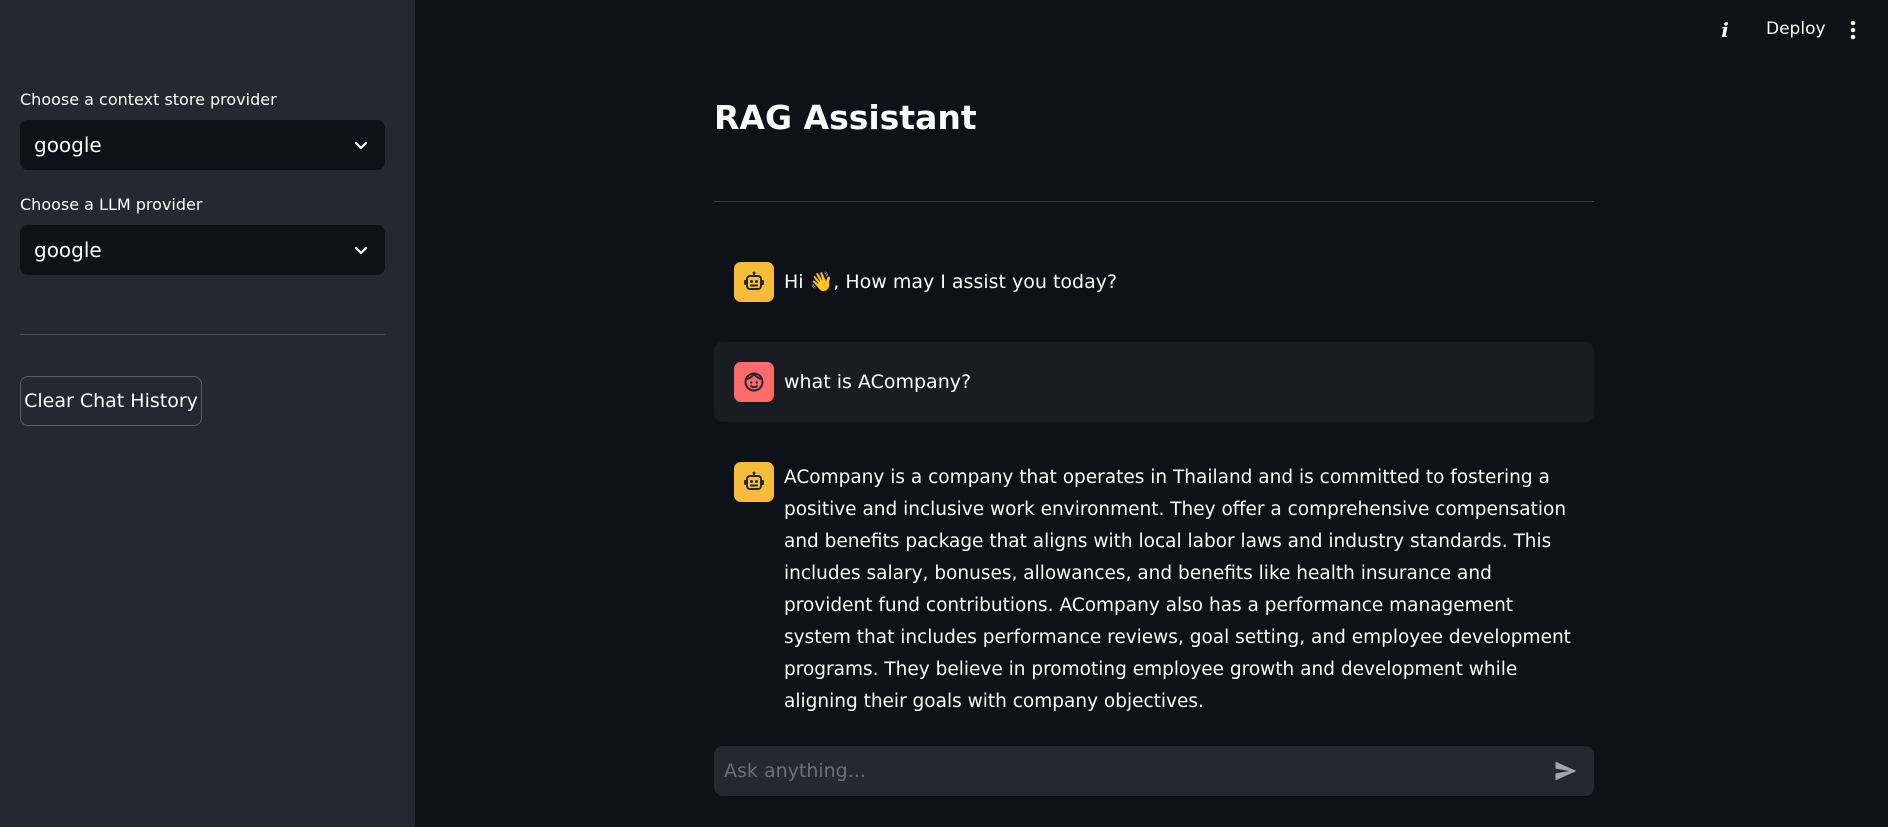 The width and height of the screenshot is (1888, 827). Describe the element at coordinates (1154, 382) in the screenshot. I see `chat-message-user: what is ACompany?` at that location.